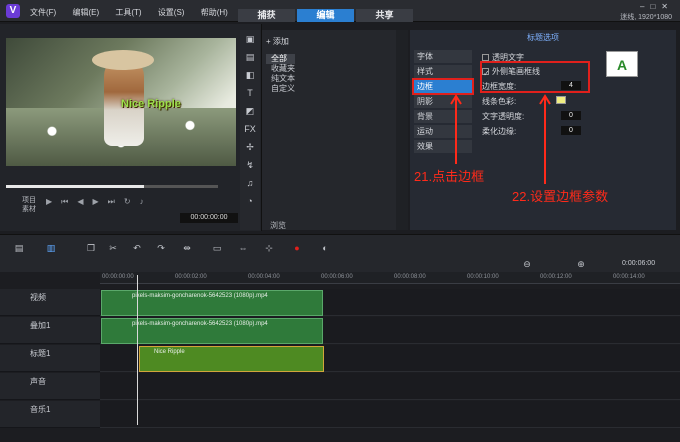  I want to click on end-icon: ⏭, so click(111, 202).